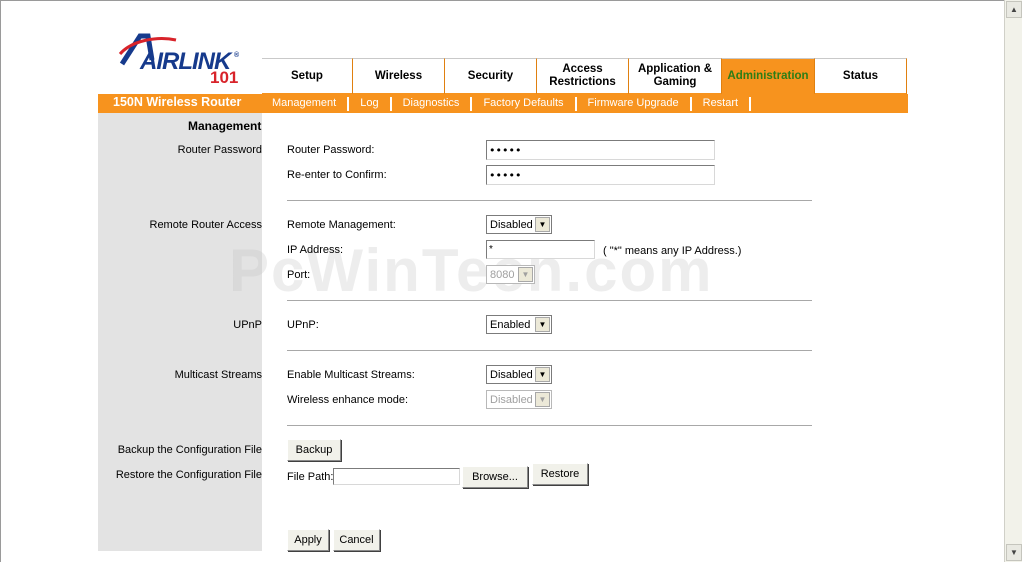 The width and height of the screenshot is (1022, 562). I want to click on port-select: 8080 ▼, so click(510, 274).